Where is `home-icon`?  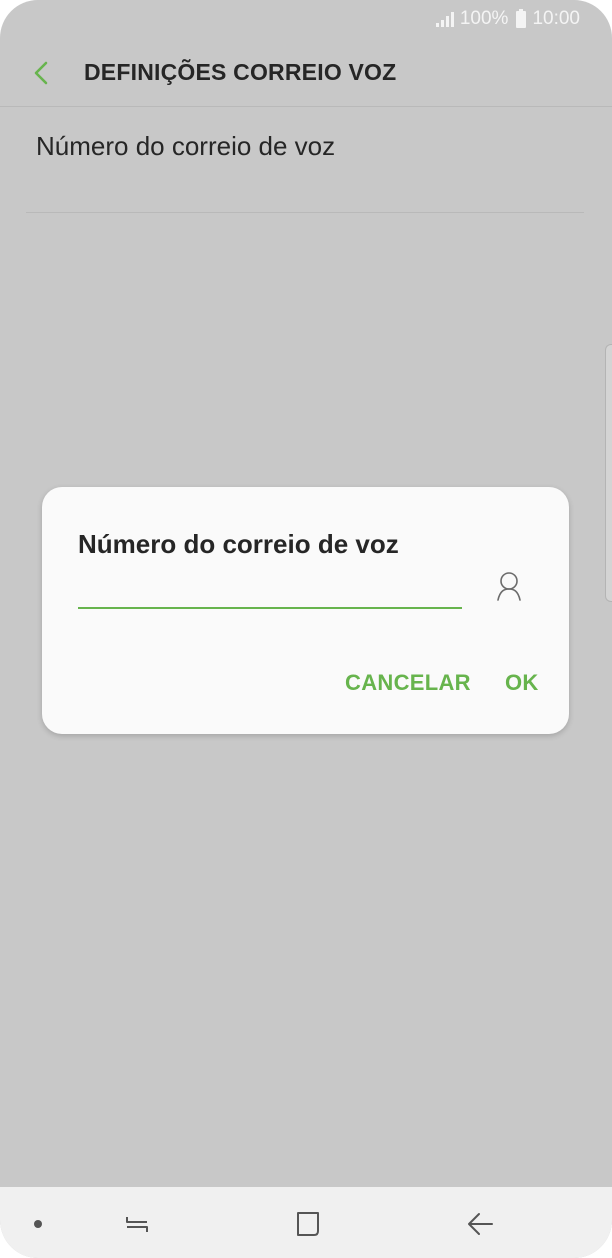
home-icon is located at coordinates (308, 1224).